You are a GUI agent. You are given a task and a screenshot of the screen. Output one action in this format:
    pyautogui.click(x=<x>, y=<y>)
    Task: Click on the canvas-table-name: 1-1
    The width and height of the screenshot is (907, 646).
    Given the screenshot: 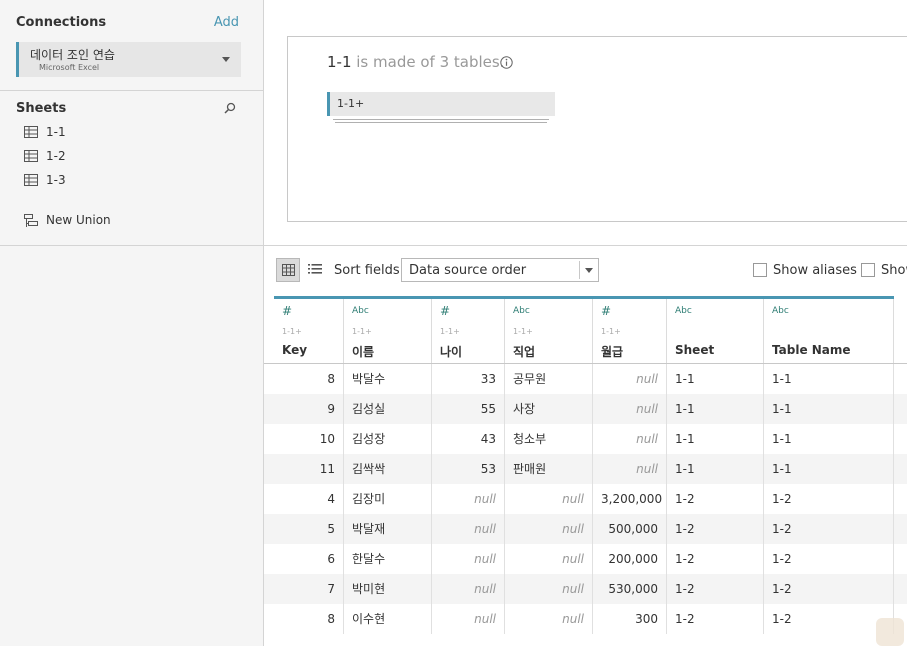 What is the action you would take?
    pyautogui.click(x=339, y=62)
    